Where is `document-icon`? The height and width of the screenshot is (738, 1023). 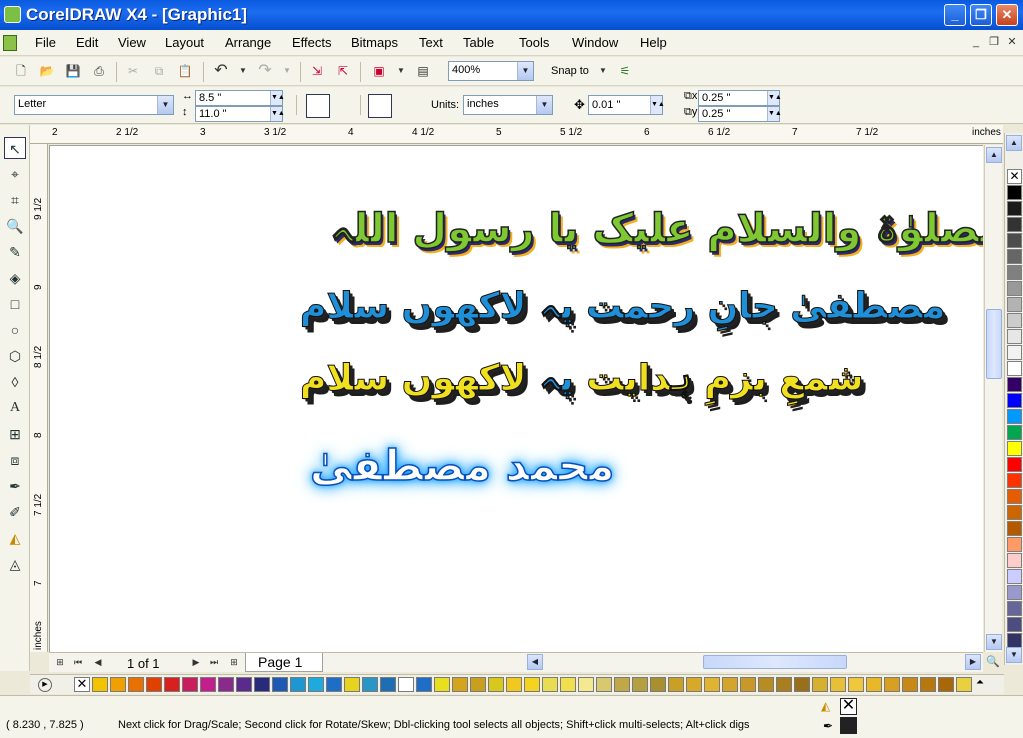
document-icon is located at coordinates (10, 43).